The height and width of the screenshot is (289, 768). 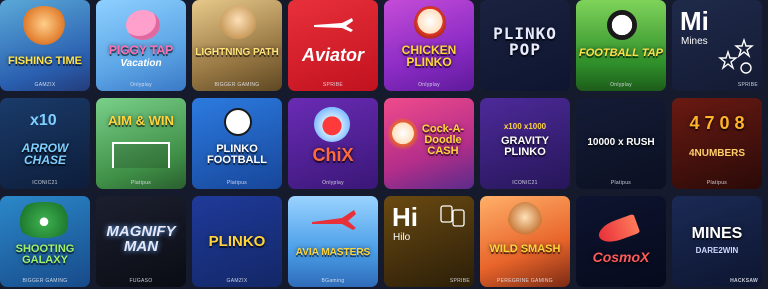 I want to click on game-tile-aim-and-win: AIM & WIN Platipus, so click(x=141, y=143).